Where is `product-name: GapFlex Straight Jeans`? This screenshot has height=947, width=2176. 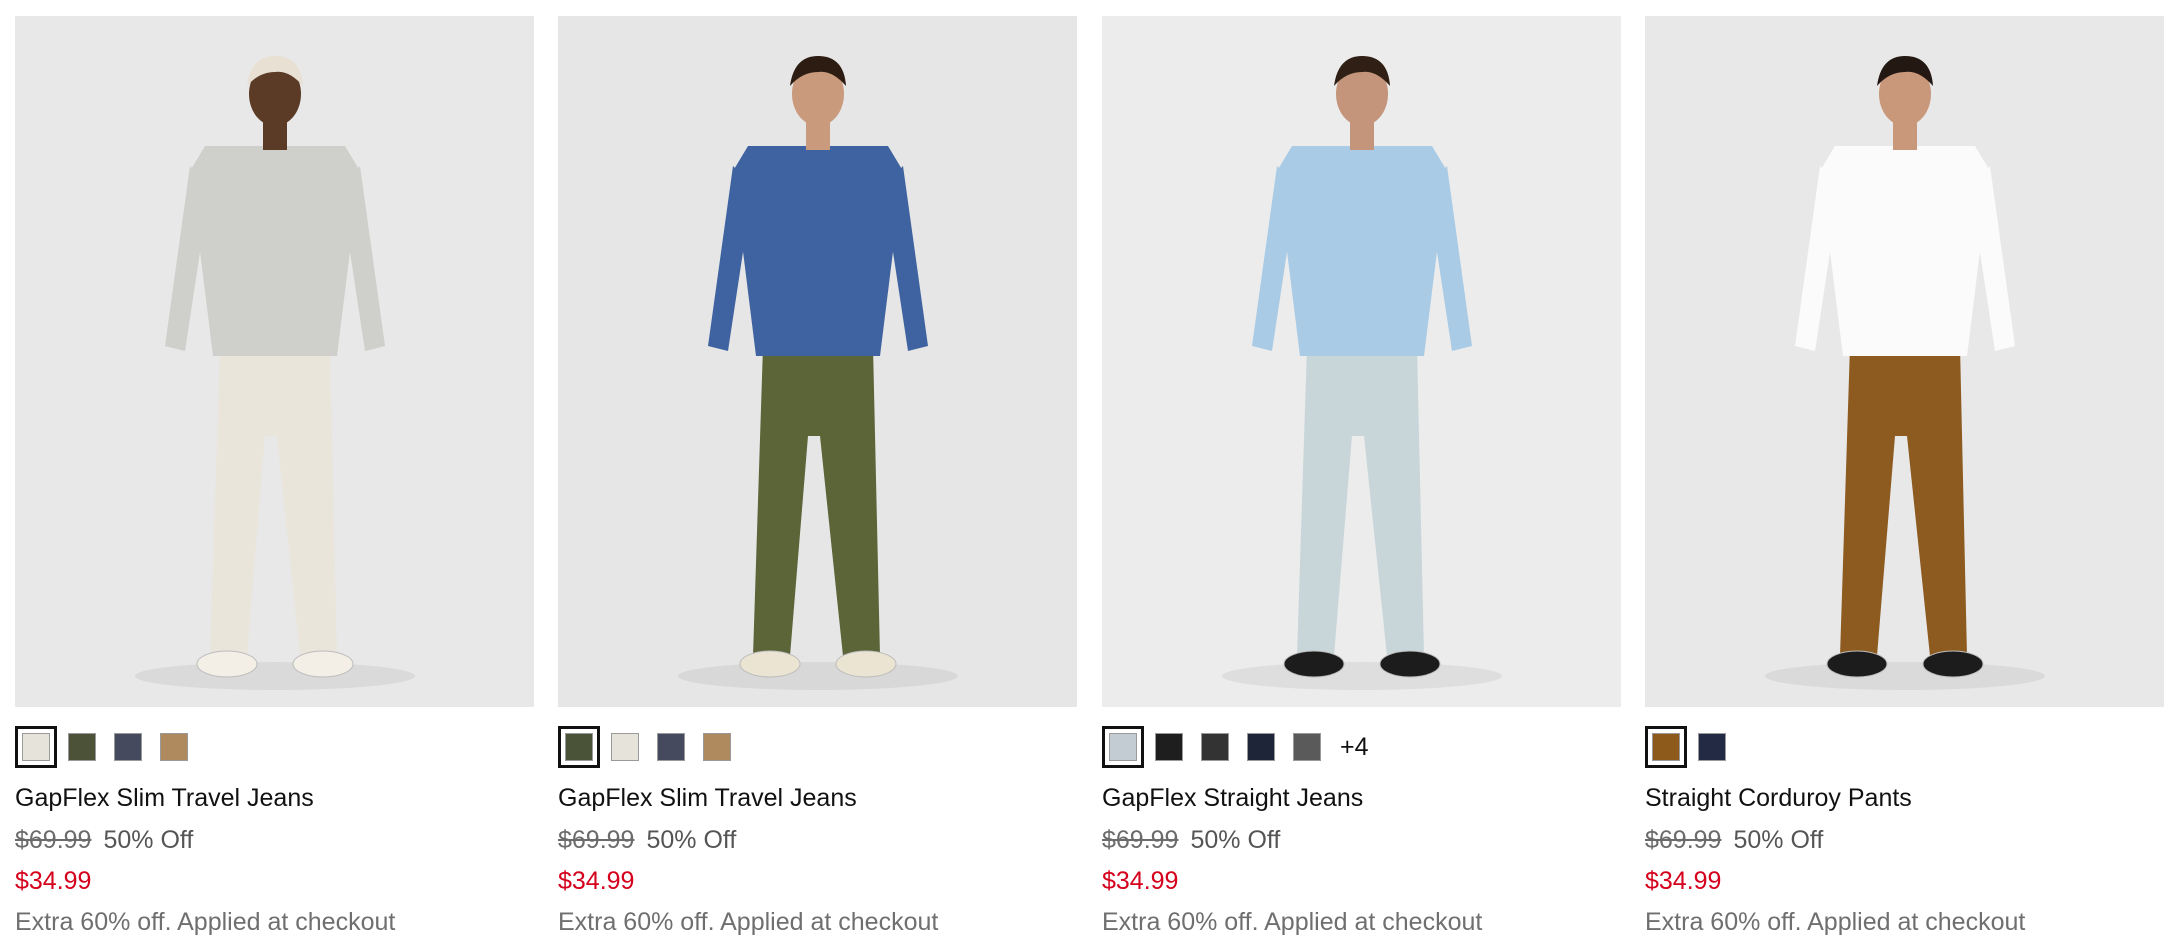 product-name: GapFlex Straight Jeans is located at coordinates (1361, 798).